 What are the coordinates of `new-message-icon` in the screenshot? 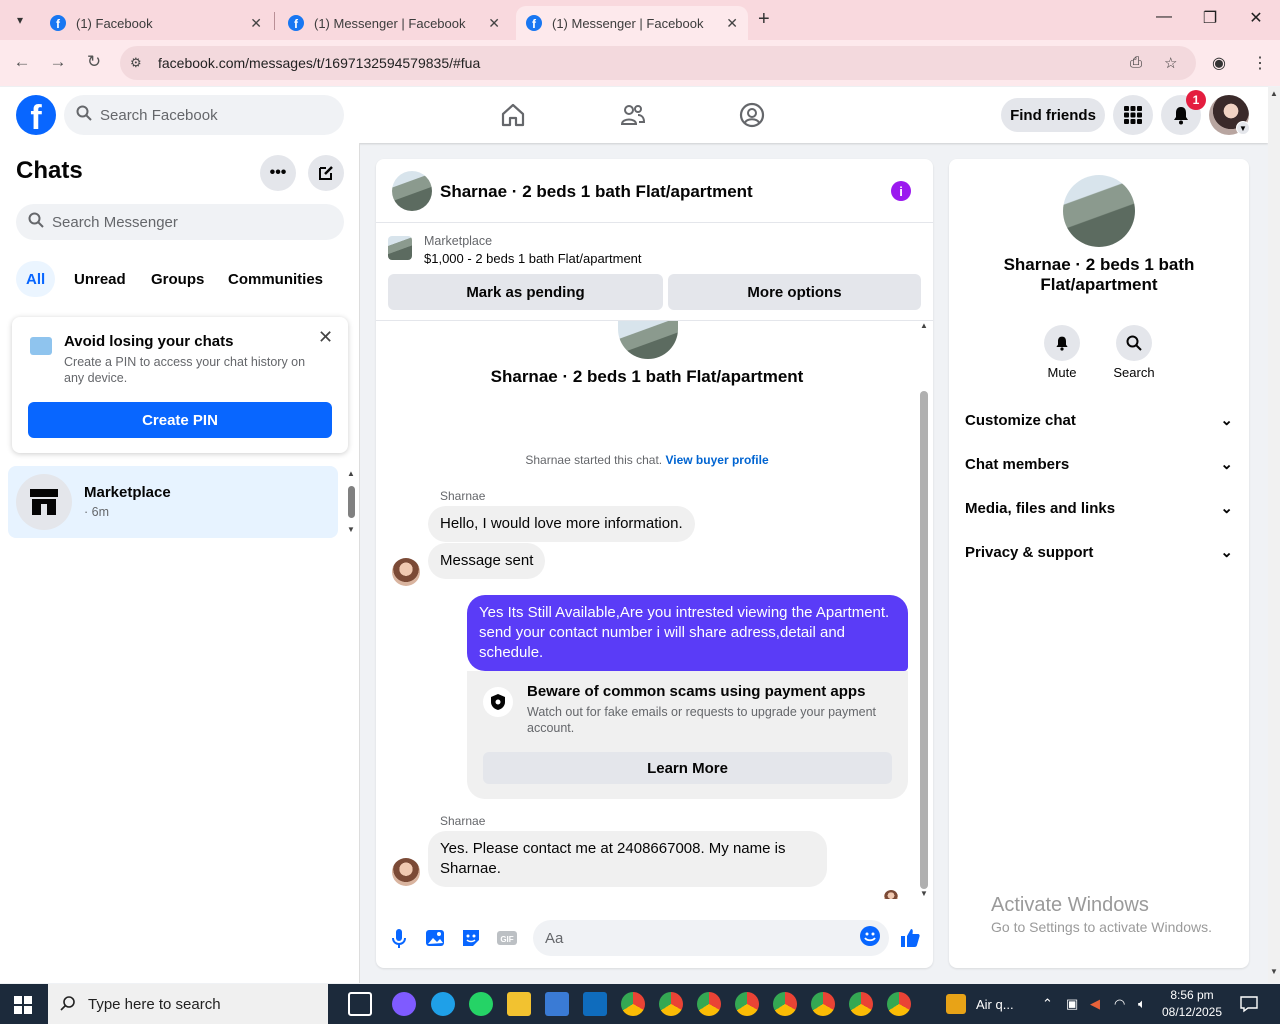 It's located at (326, 173).